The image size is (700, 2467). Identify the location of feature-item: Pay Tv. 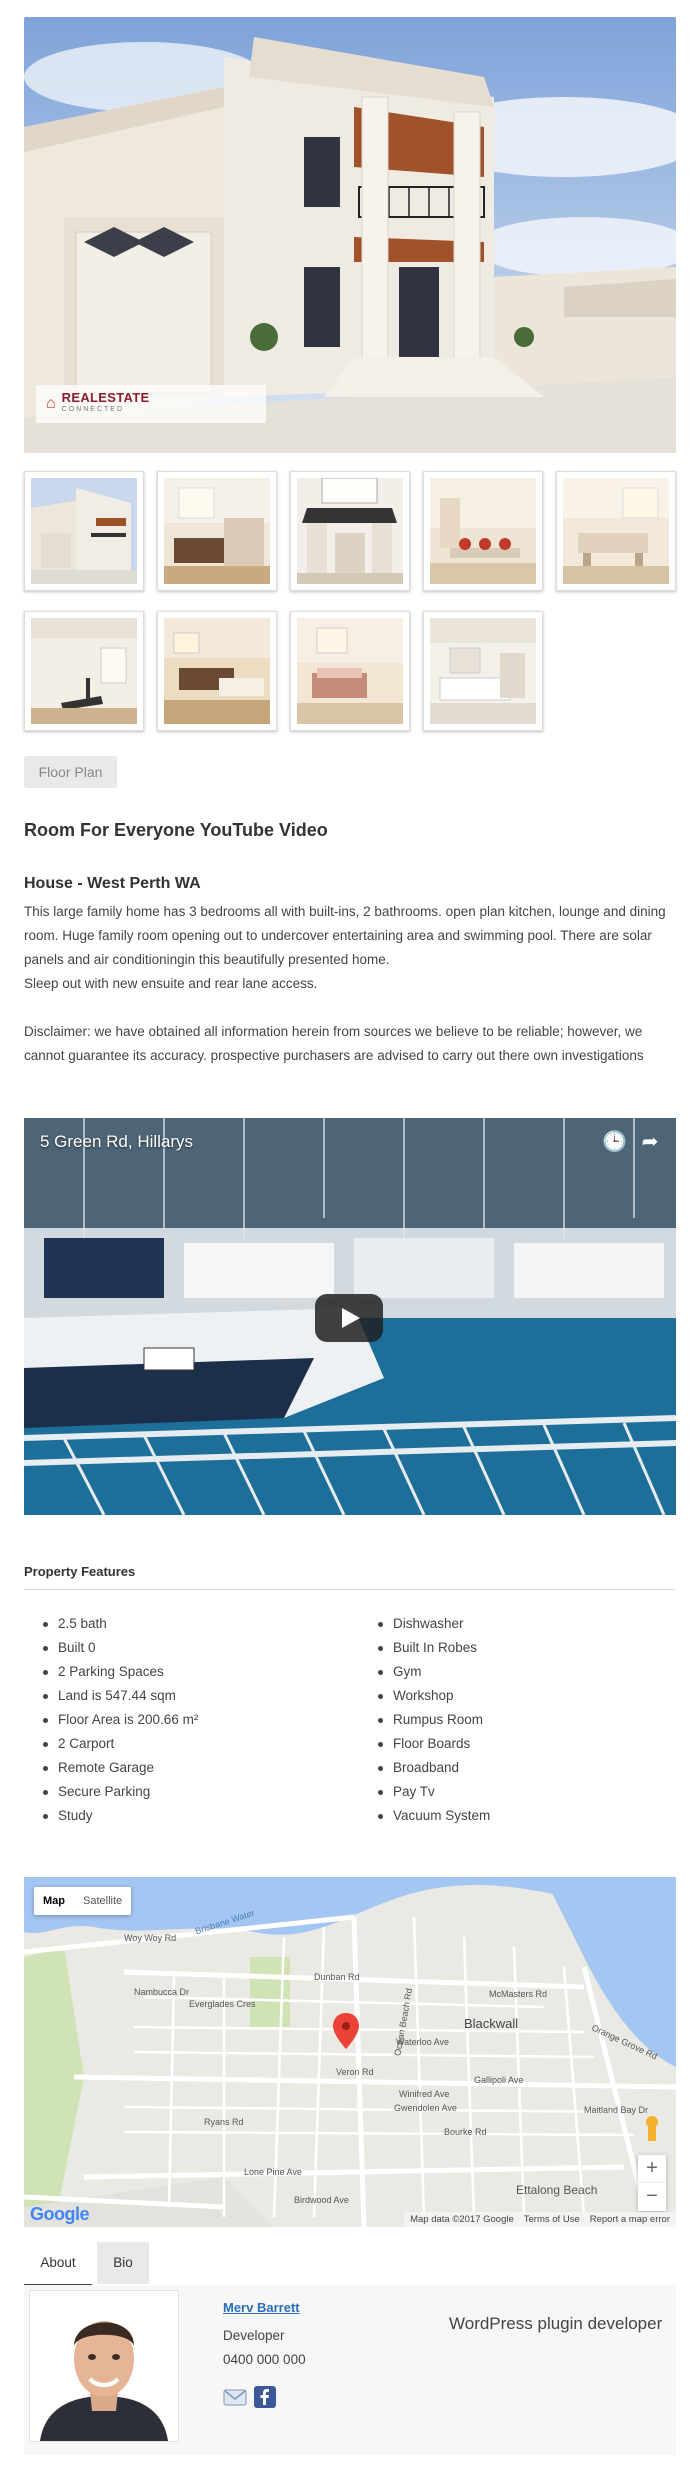
(432, 1792).